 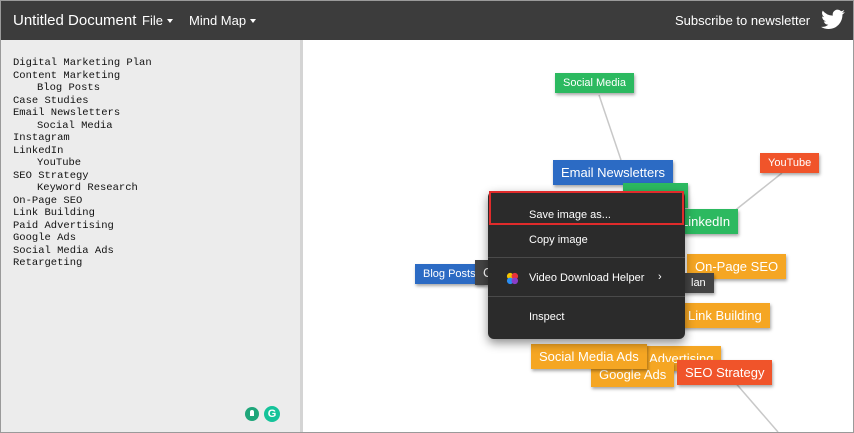 I want to click on edge-seo-strategy, so click(x=755, y=405).